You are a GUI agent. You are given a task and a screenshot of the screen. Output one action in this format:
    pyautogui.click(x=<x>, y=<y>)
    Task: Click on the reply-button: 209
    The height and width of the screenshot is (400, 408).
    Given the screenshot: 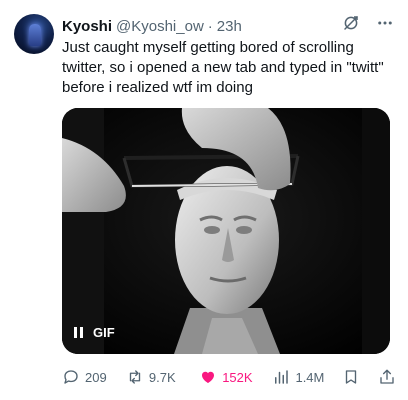 What is the action you would take?
    pyautogui.click(x=93, y=377)
    